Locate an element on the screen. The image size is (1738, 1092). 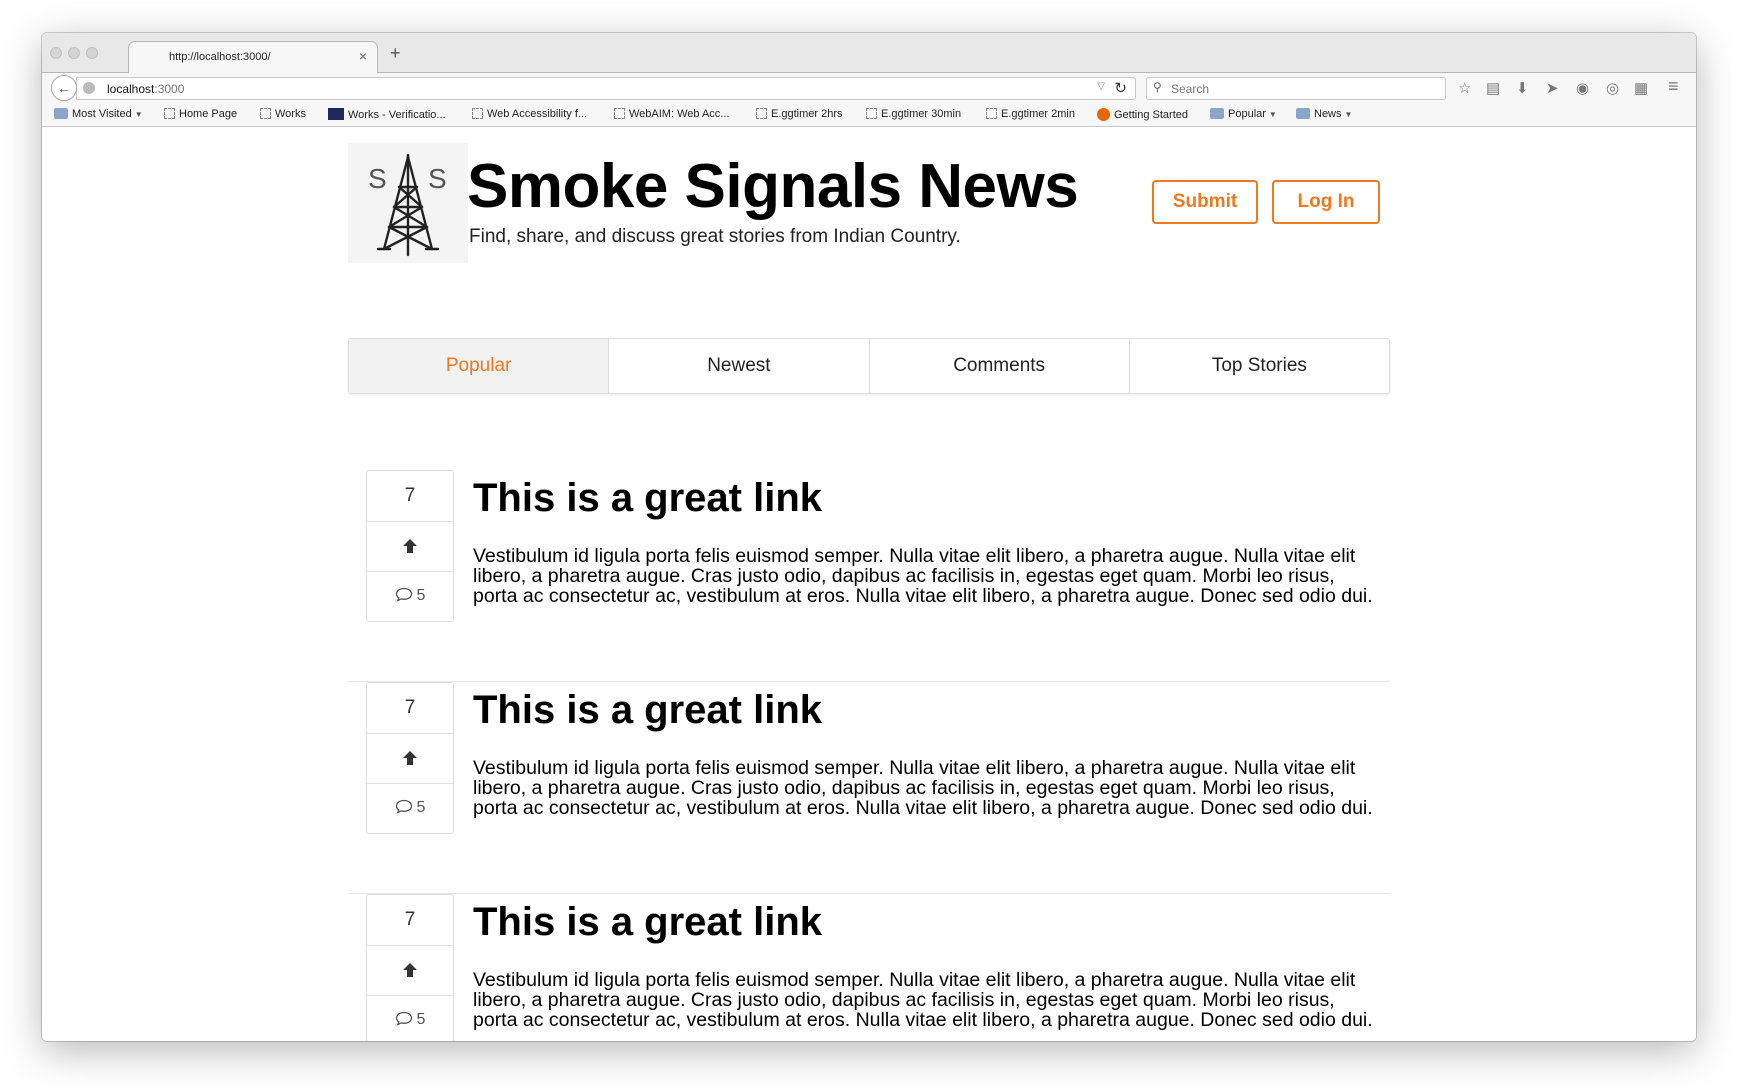
browser-tab: http://localhost:3000/ × is located at coordinates (253, 57).